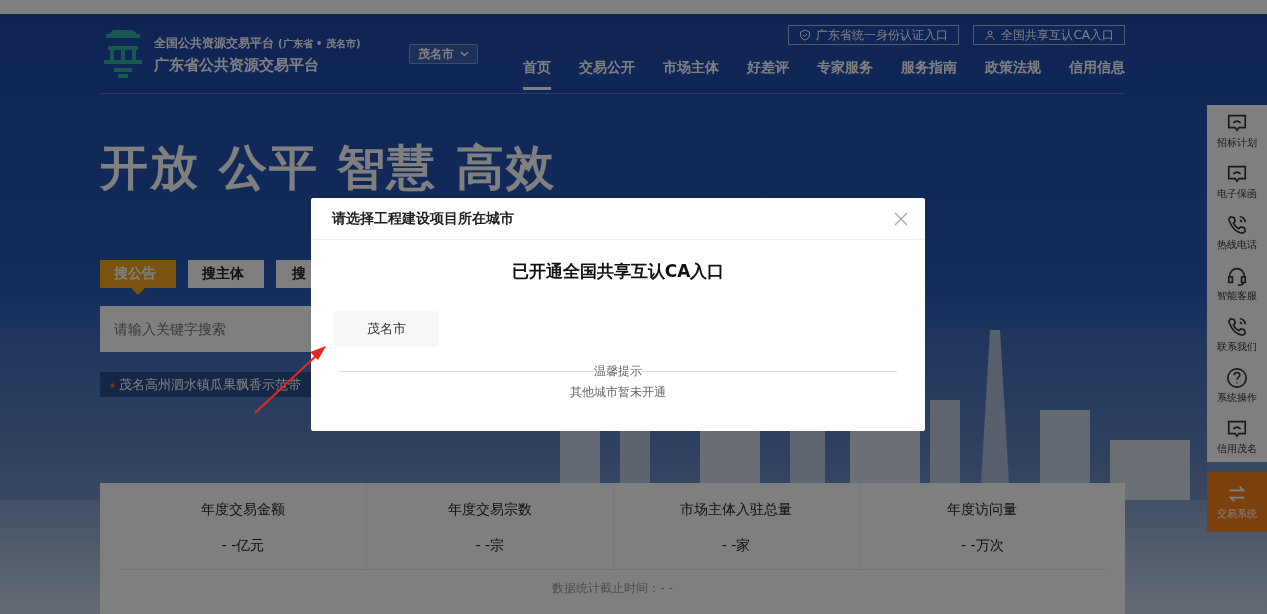 The width and height of the screenshot is (1267, 614). What do you see at coordinates (243, 546) in the screenshot?
I see `stat-value: - -亿元` at bounding box center [243, 546].